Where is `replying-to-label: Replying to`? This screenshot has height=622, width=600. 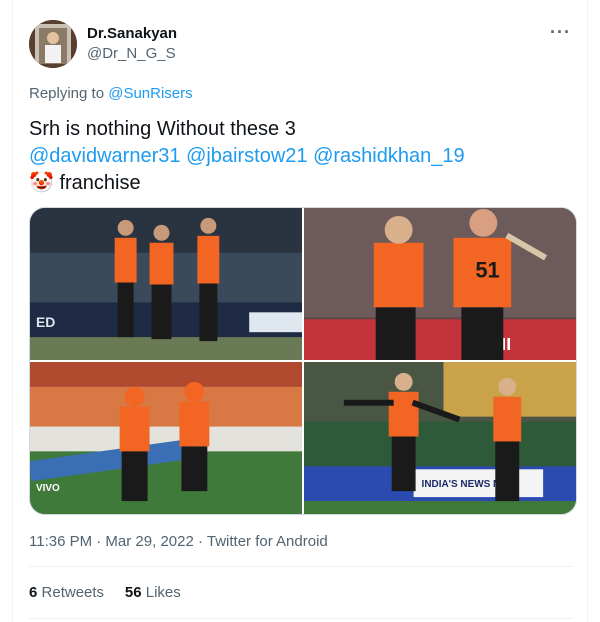
replying-to-label: Replying to is located at coordinates (67, 93).